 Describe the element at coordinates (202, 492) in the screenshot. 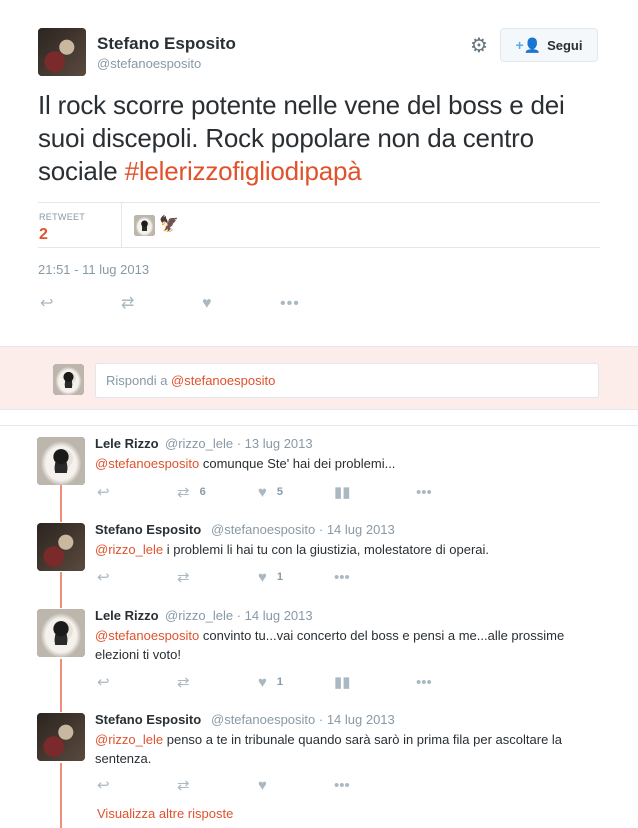

I see `retweet-count: 6` at that location.